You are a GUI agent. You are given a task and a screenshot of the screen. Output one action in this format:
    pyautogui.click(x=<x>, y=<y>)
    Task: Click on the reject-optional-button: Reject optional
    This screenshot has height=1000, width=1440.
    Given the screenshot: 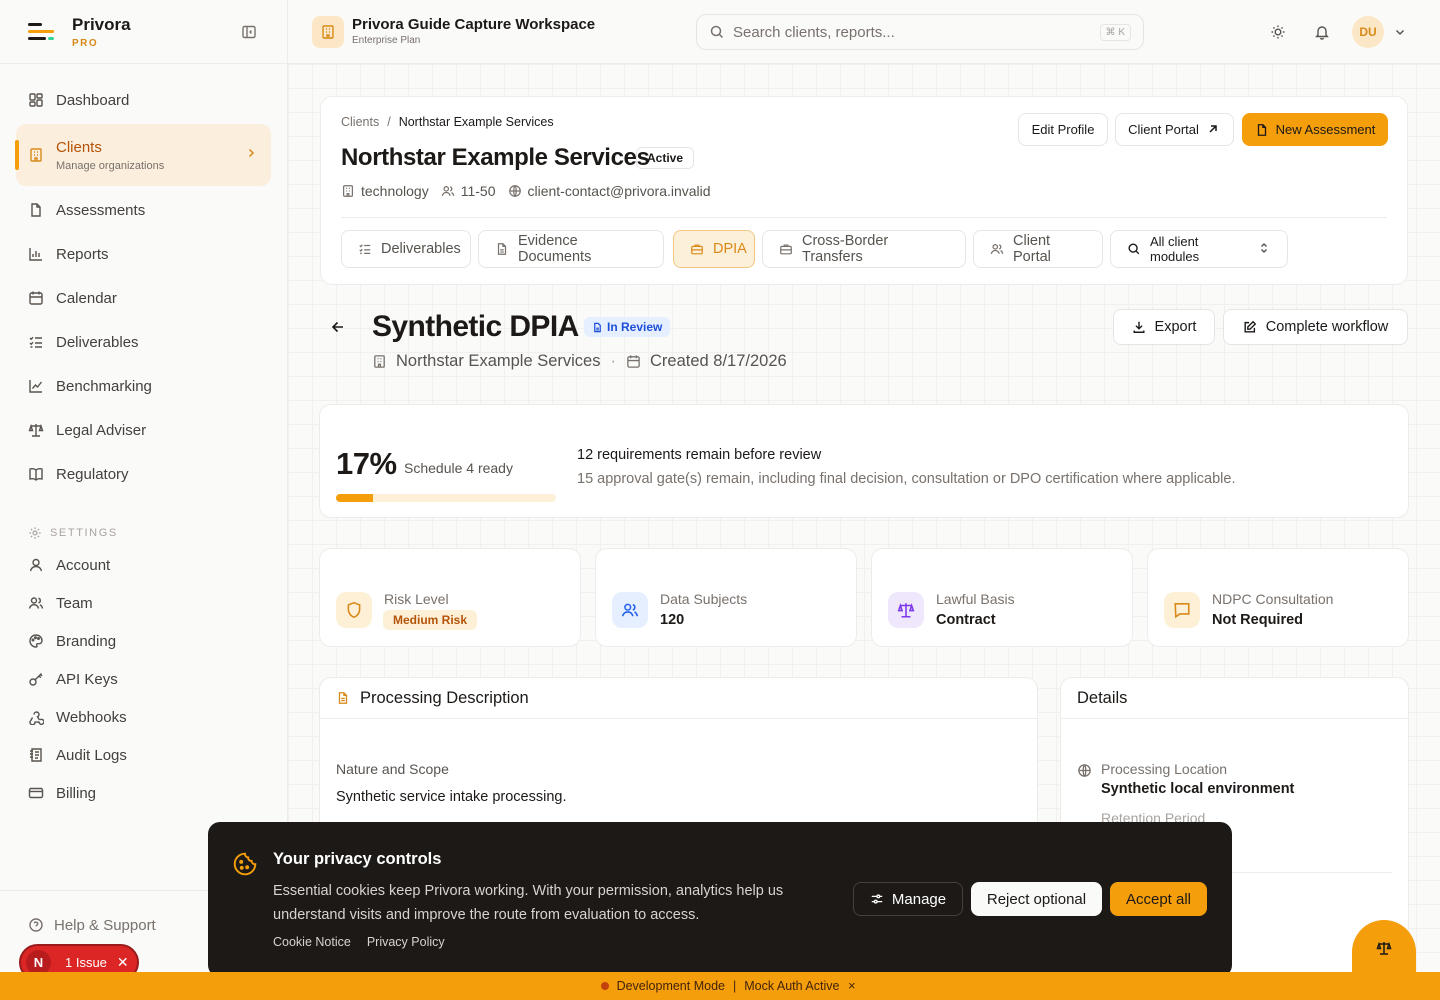 What is the action you would take?
    pyautogui.click(x=1036, y=899)
    